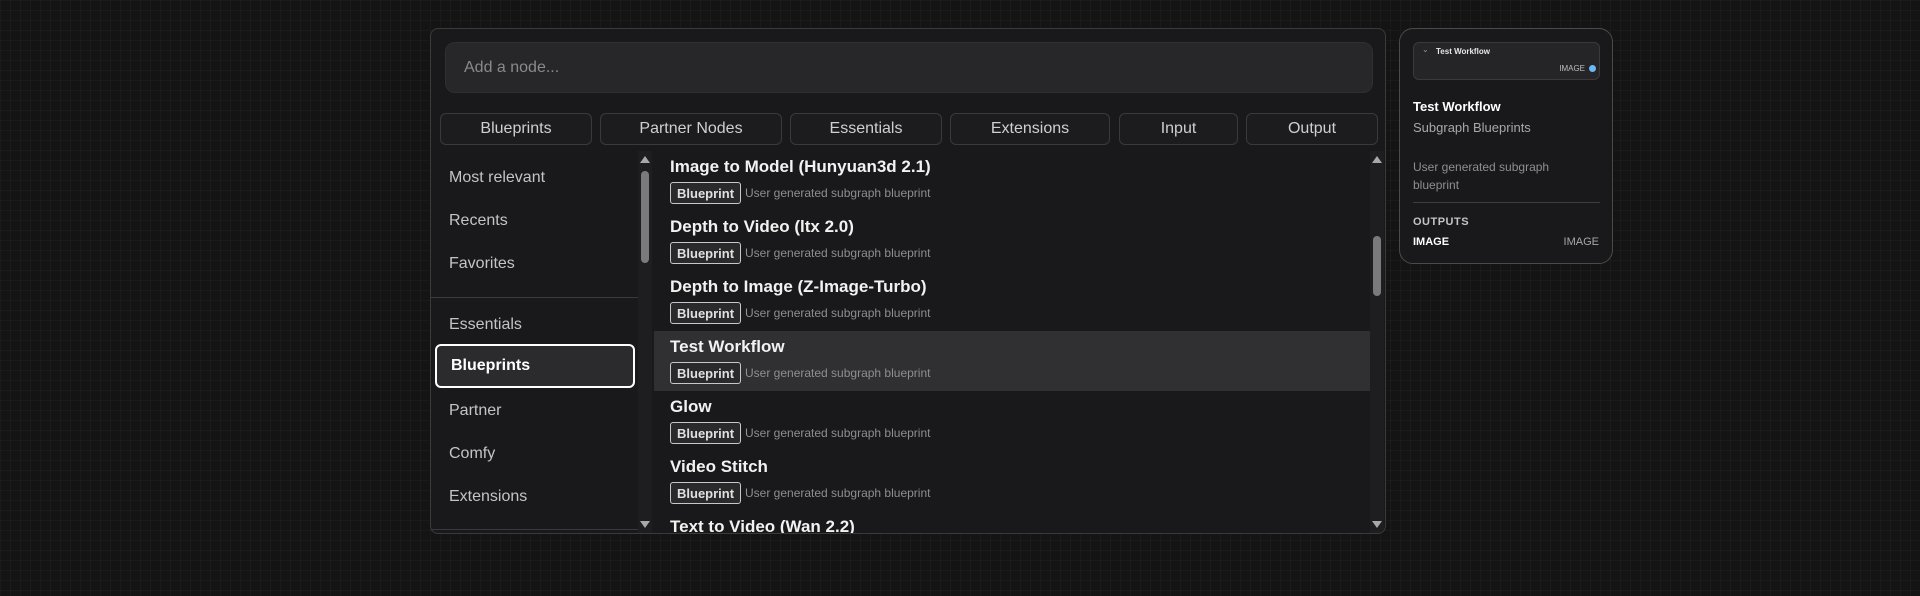  Describe the element at coordinates (534, 297) in the screenshot. I see `sidebar-divider` at that location.